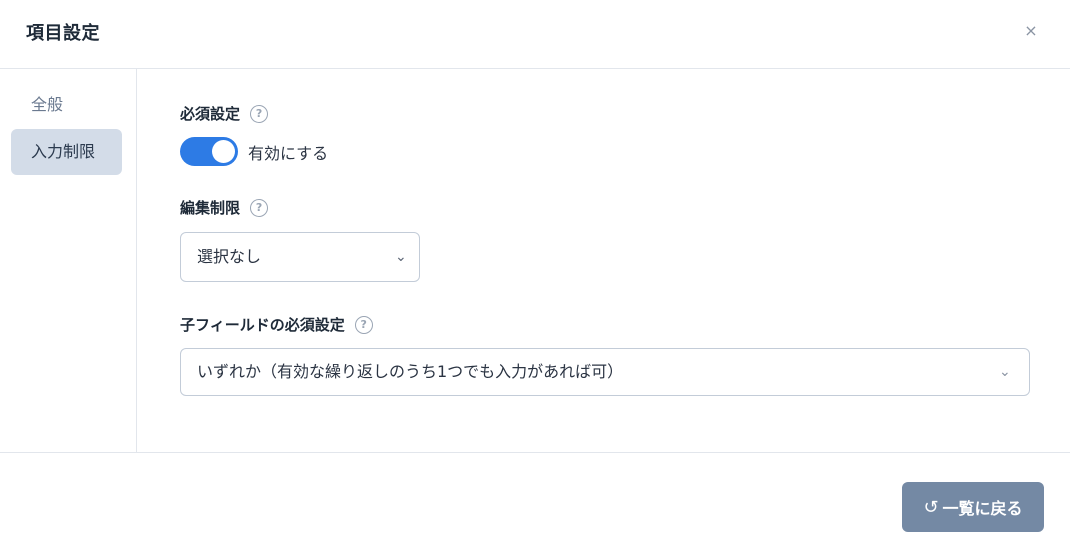 The width and height of the screenshot is (1070, 553). What do you see at coordinates (210, 208) in the screenshot?
I see `edit-restriction-label: 編集制限` at bounding box center [210, 208].